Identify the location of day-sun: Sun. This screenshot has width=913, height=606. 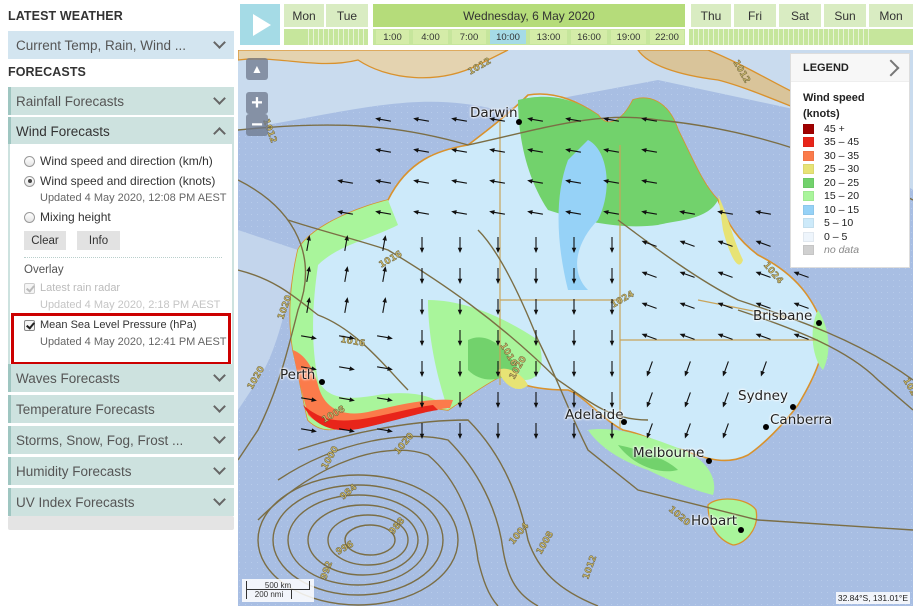
(845, 15).